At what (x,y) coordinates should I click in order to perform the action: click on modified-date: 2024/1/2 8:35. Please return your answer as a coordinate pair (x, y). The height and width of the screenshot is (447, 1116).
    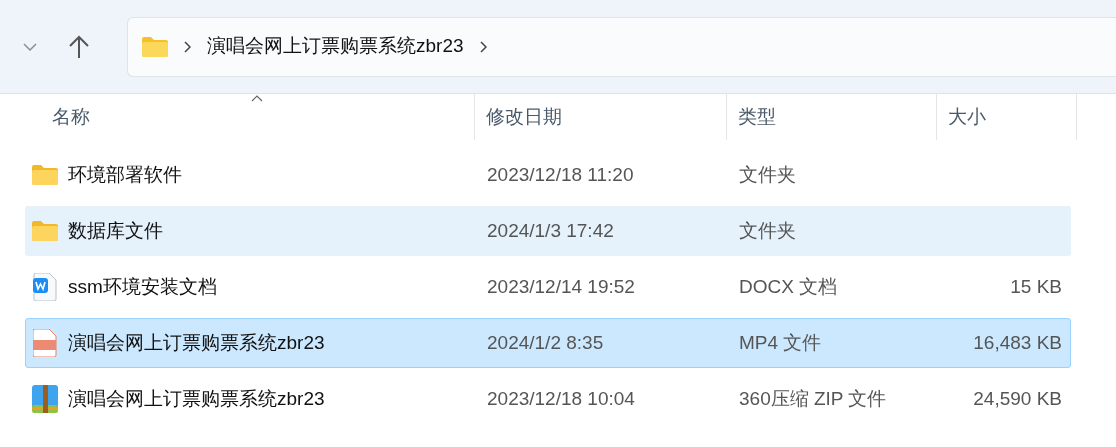
    Looking at the image, I should click on (545, 342).